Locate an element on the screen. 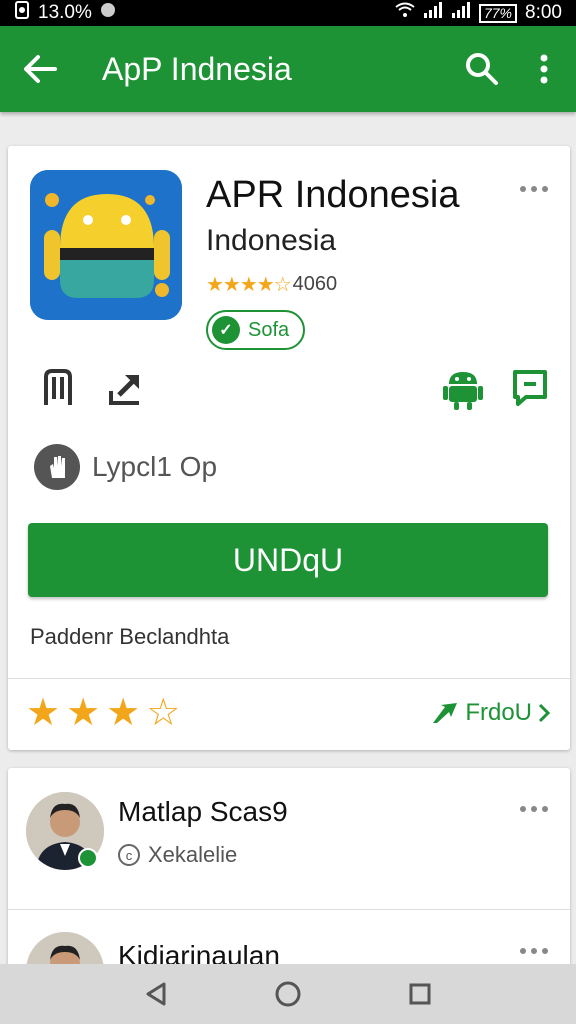  avatar is located at coordinates (65, 950).